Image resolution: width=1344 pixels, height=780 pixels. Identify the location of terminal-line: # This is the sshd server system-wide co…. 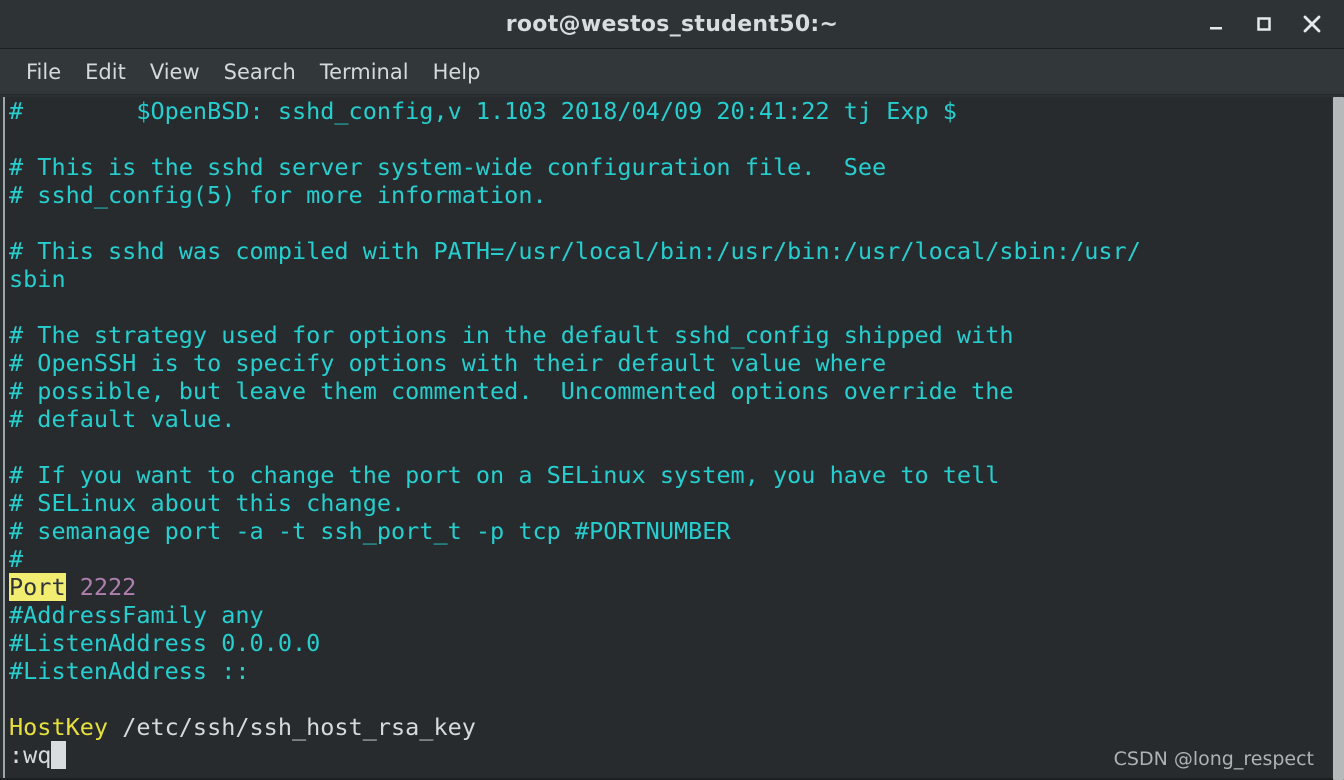
(676, 167).